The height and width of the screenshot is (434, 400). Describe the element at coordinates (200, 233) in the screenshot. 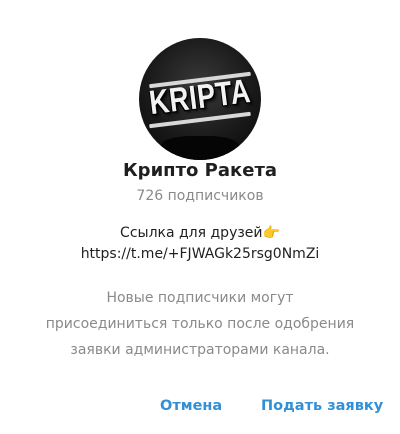

I see `channel-description-line: Ссылка для друзей👉` at that location.